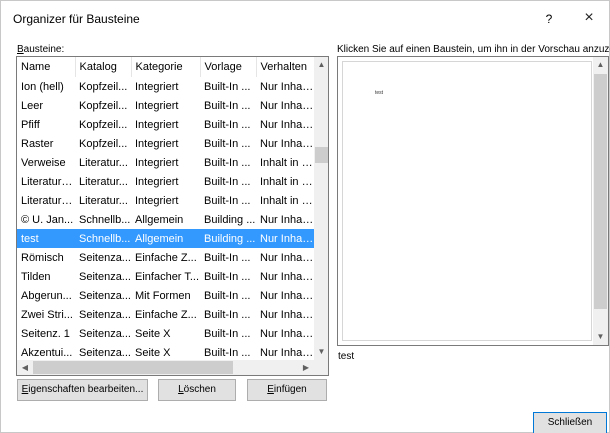 Image resolution: width=610 pixels, height=433 pixels. What do you see at coordinates (37, 143) in the screenshot?
I see `table-cell: Raster` at bounding box center [37, 143].